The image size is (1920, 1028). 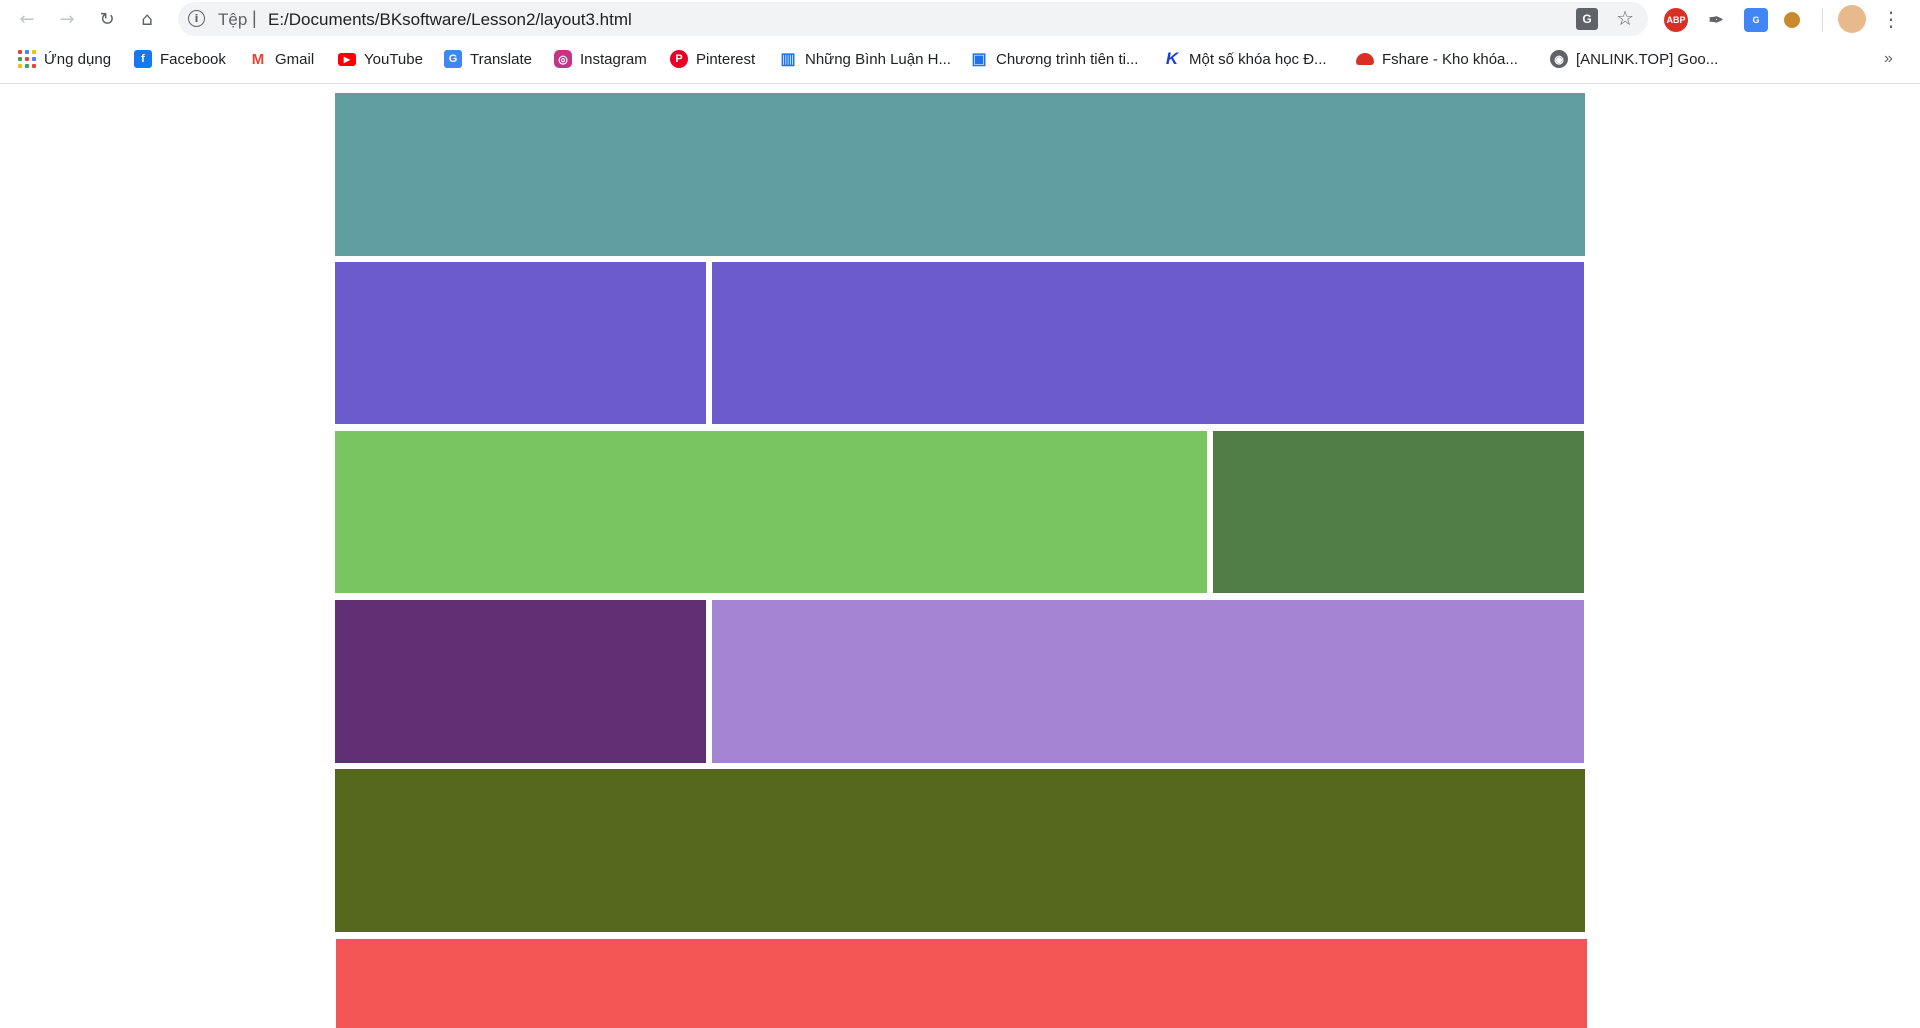 What do you see at coordinates (1365, 59) in the screenshot?
I see `cloud-icon` at bounding box center [1365, 59].